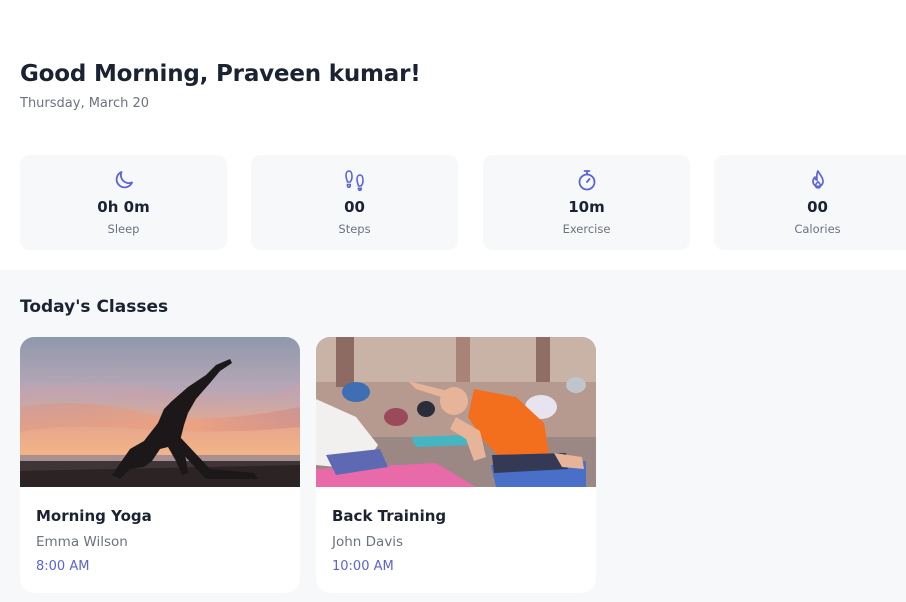 The width and height of the screenshot is (906, 602). I want to click on moon-icon, so click(124, 180).